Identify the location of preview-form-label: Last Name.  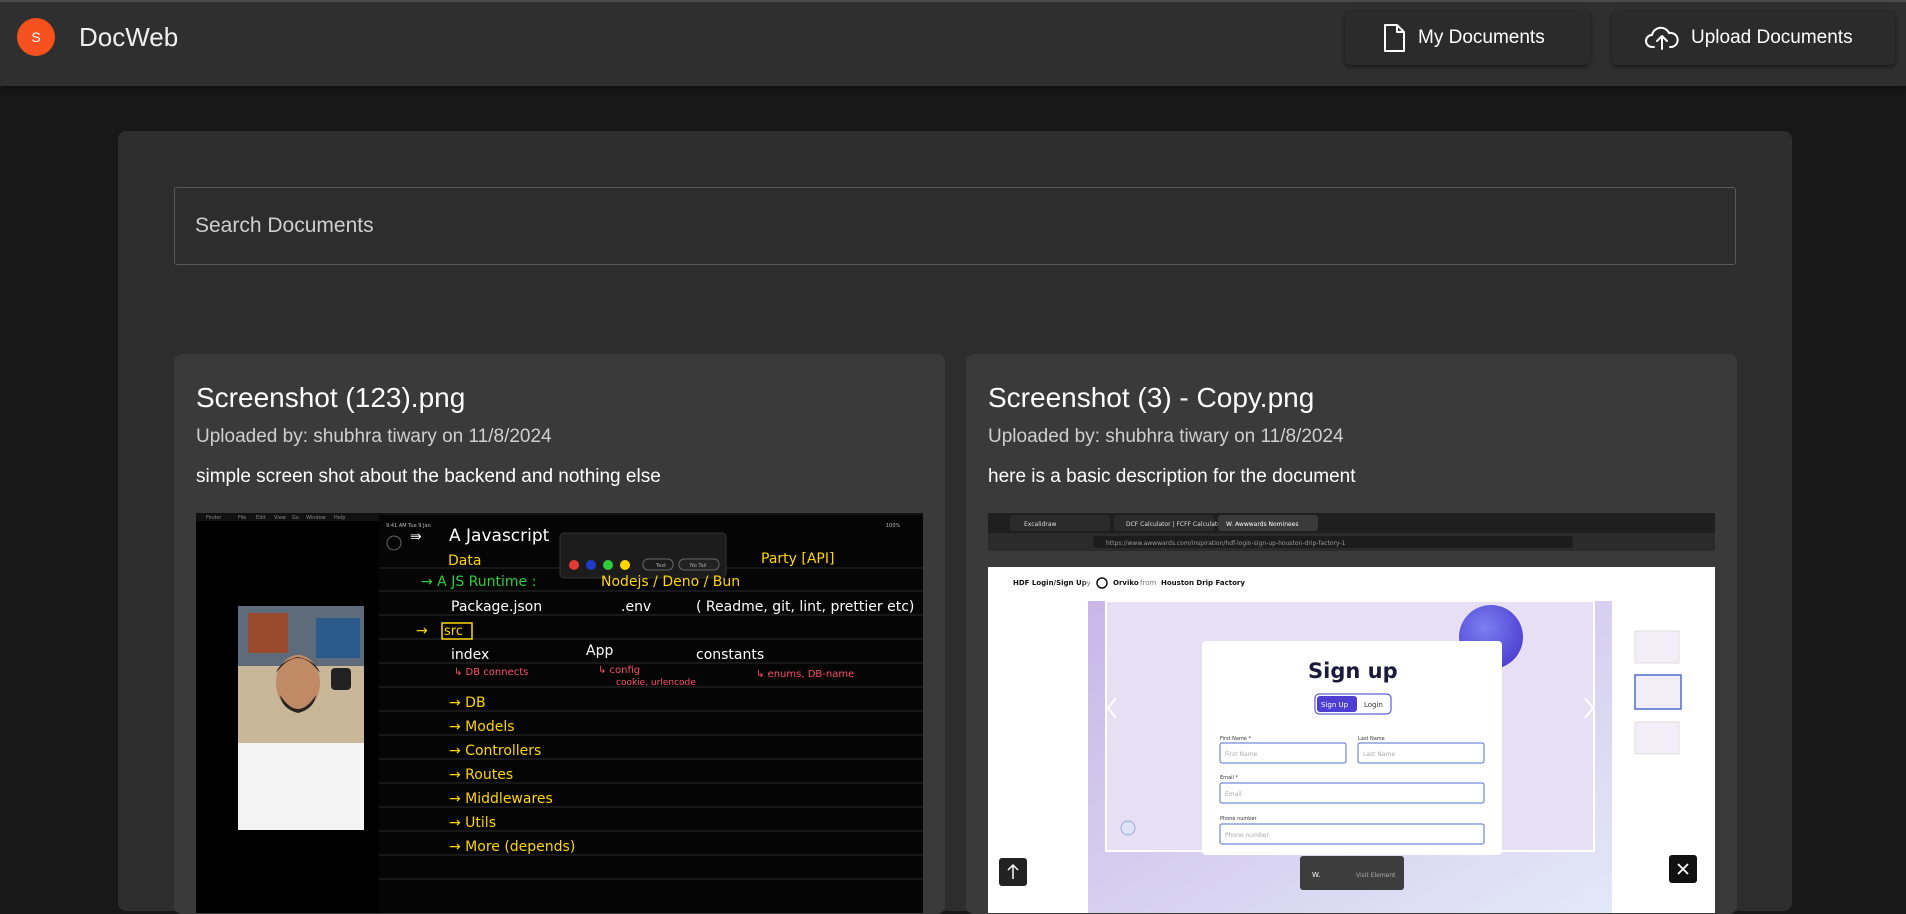
(1371, 739).